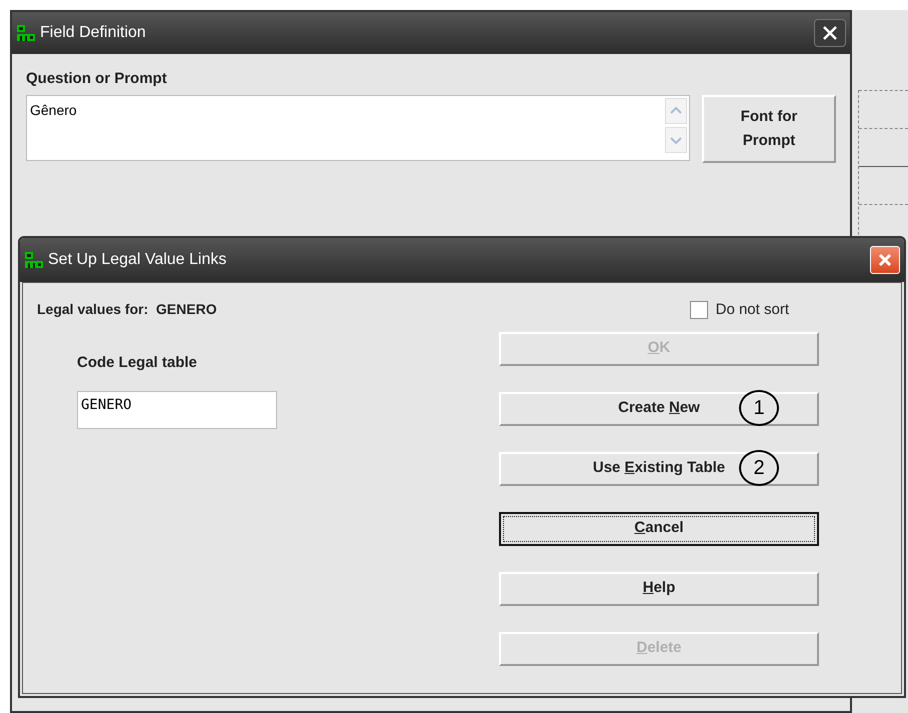  Describe the element at coordinates (177, 409) in the screenshot. I see `code-legal-table-field: GENERO` at that location.